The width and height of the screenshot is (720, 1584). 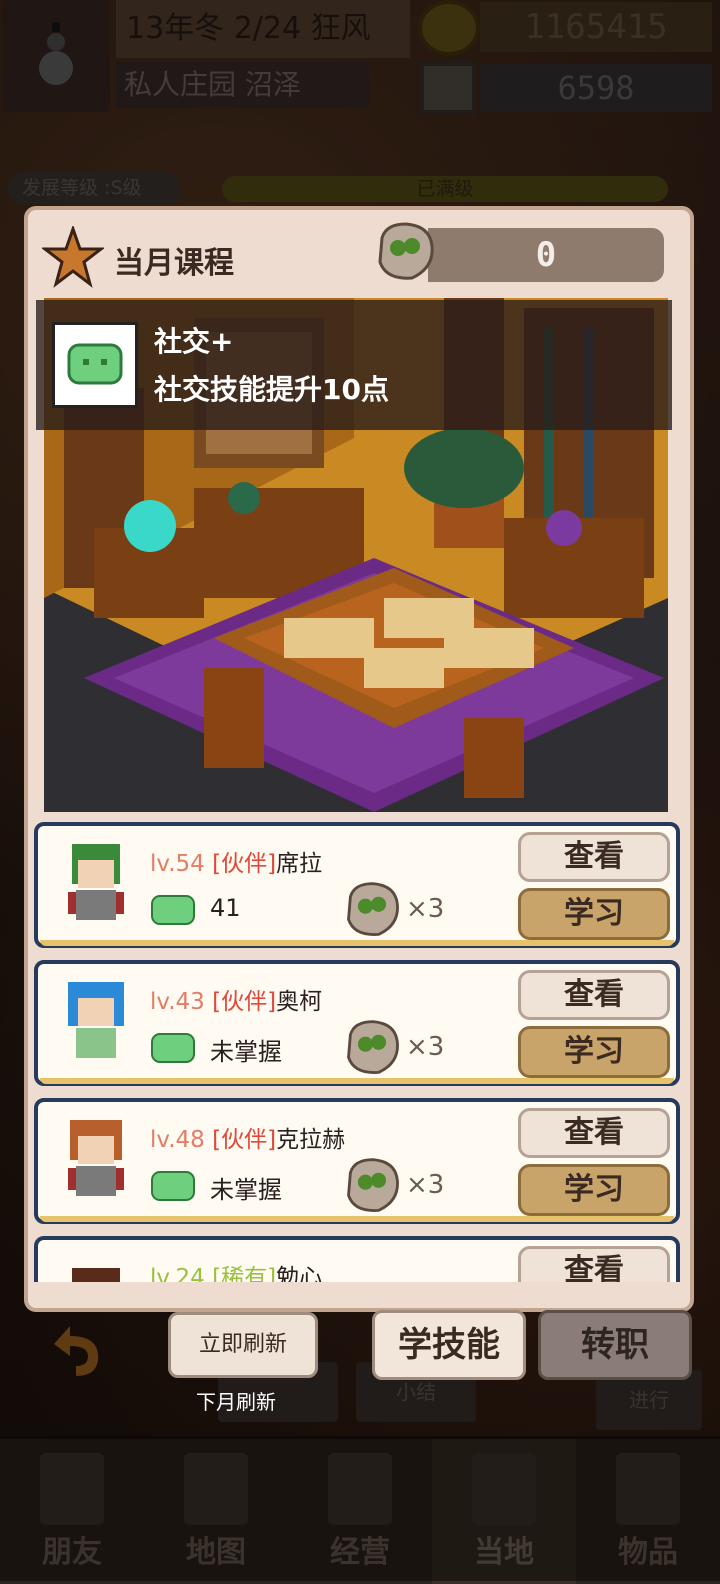 What do you see at coordinates (299, 1002) in the screenshot?
I see `candidate-name: 奥柯` at bounding box center [299, 1002].